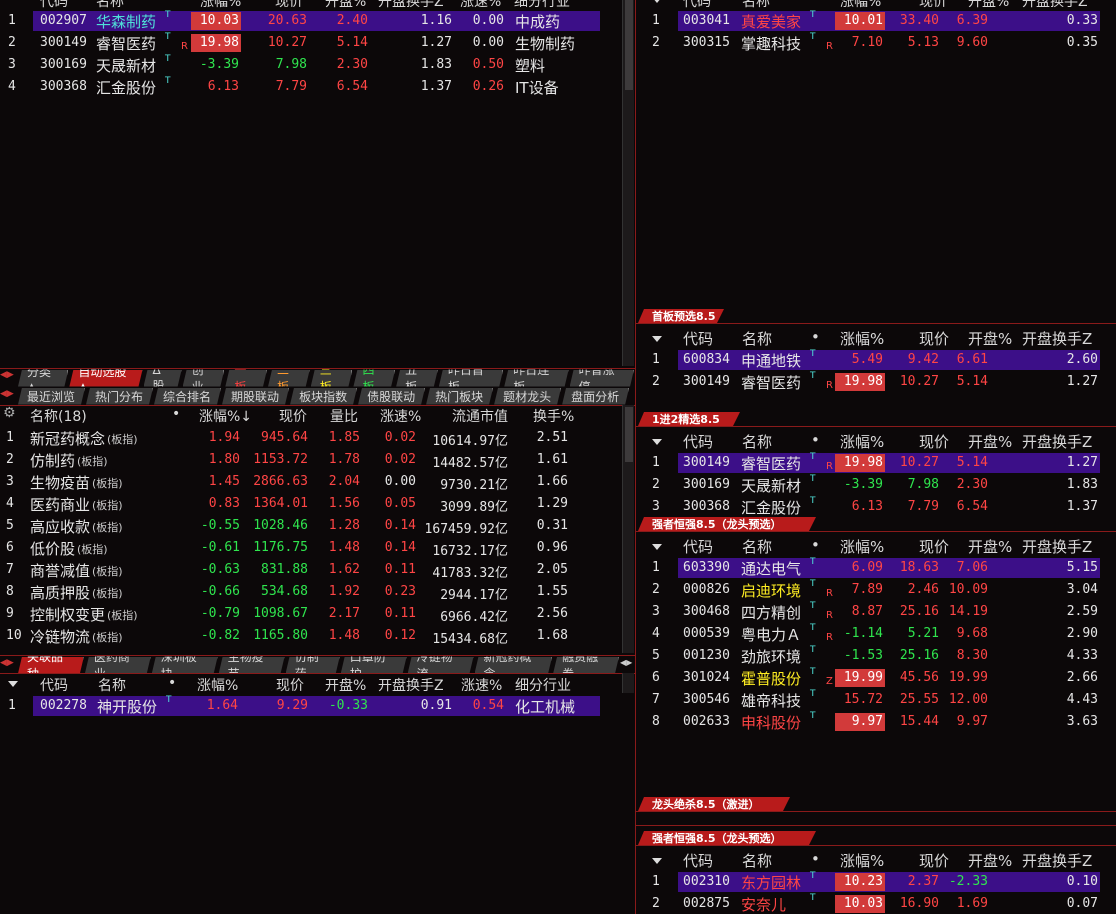 Image resolution: width=1116 pixels, height=914 pixels. I want to click on col-sector-speed: 涨速%, so click(400, 416).